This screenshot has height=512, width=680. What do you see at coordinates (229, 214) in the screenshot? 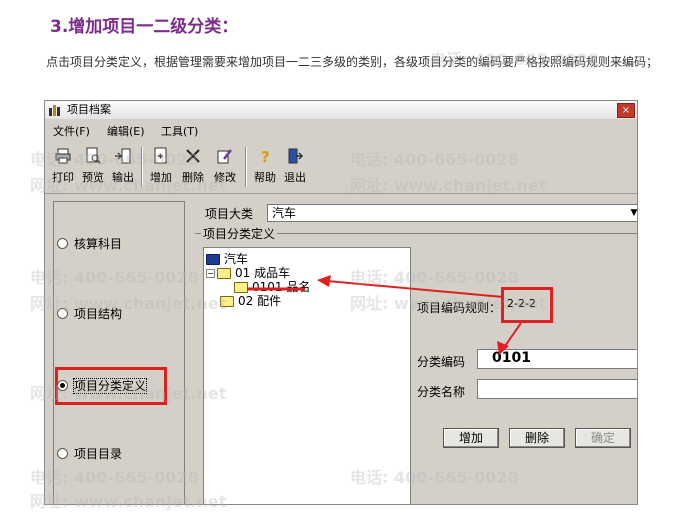
I see `category-label: 项目大类` at bounding box center [229, 214].